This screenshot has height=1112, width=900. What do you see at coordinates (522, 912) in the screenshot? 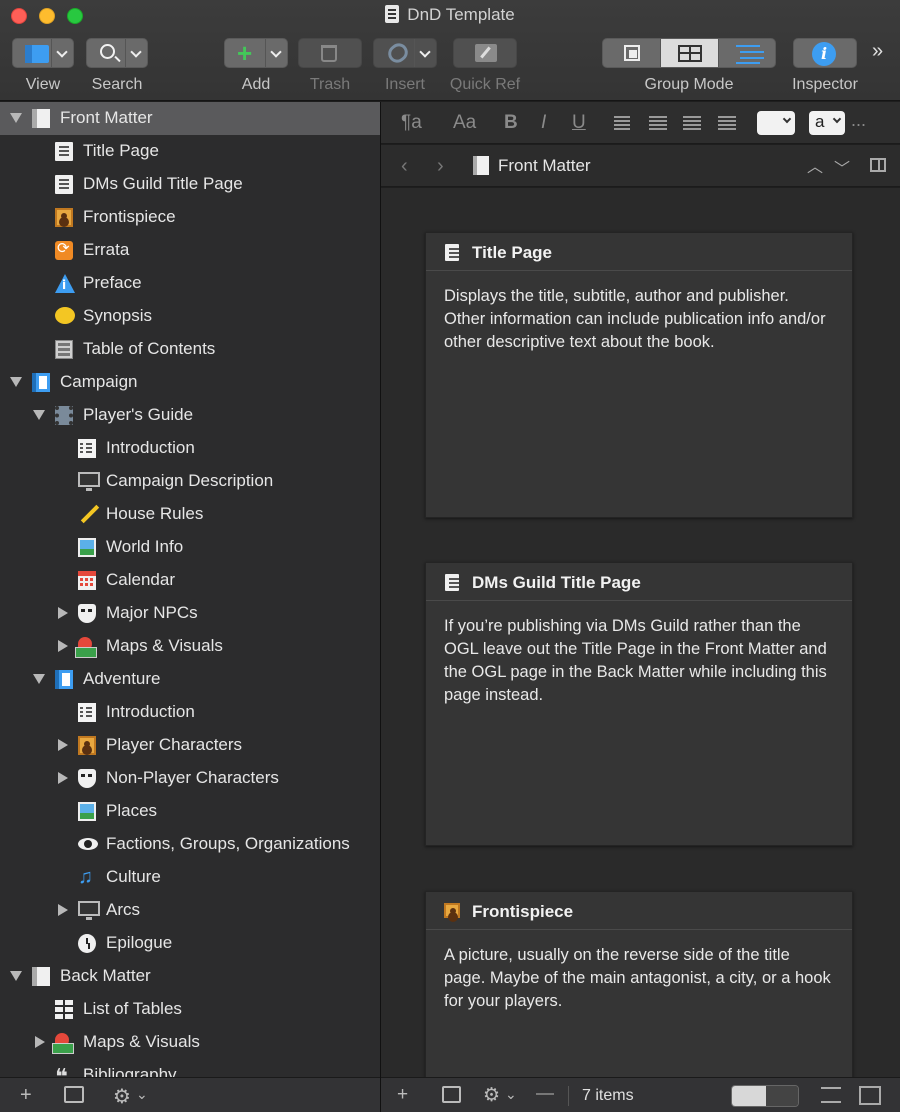
I see `card-title: Frontispiece` at bounding box center [522, 912].